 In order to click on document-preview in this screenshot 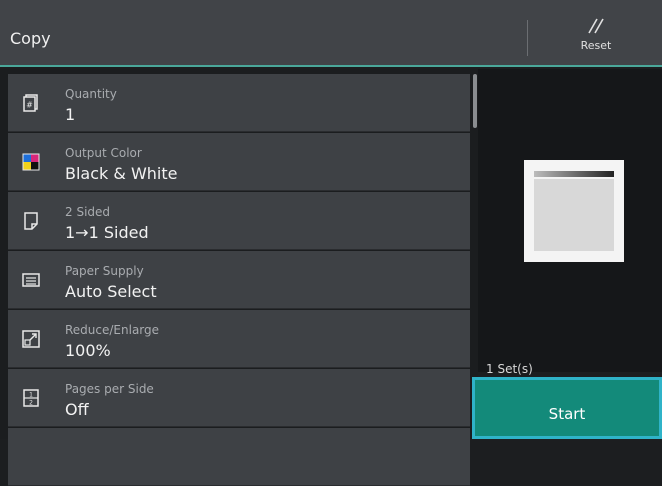, I will do `click(574, 211)`.